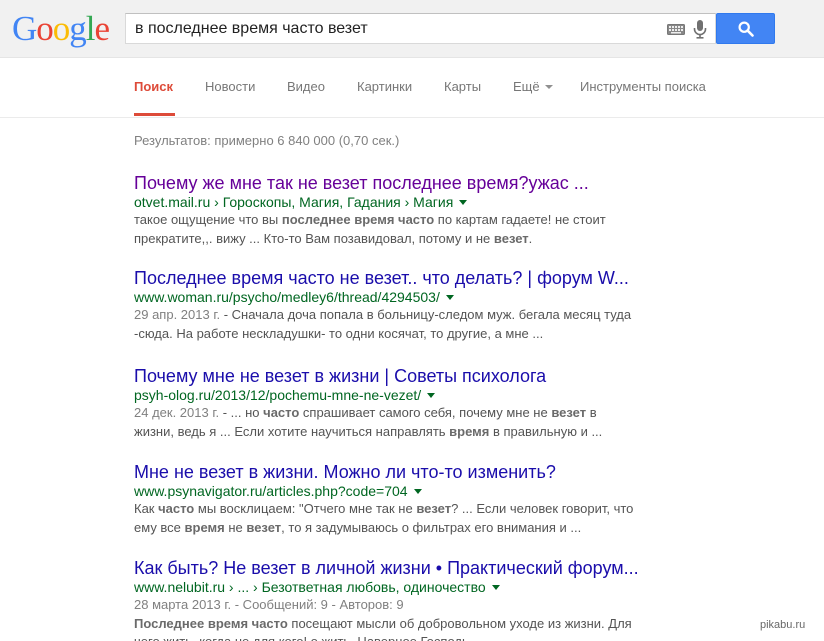 This screenshot has width=824, height=641. What do you see at coordinates (542, 508) in the screenshot?
I see `snippet-text: ? ... Если человек говорит, что` at bounding box center [542, 508].